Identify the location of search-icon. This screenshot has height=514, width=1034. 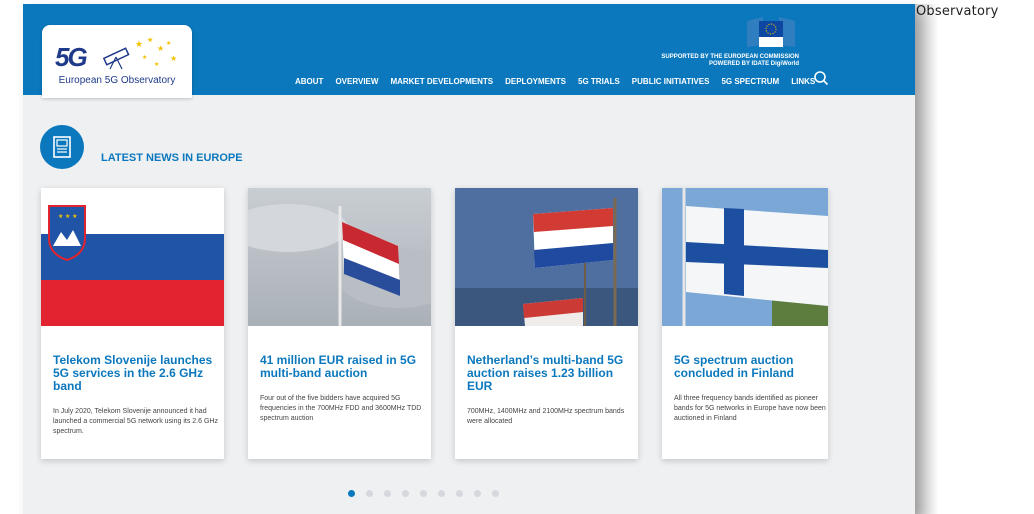
(821, 78).